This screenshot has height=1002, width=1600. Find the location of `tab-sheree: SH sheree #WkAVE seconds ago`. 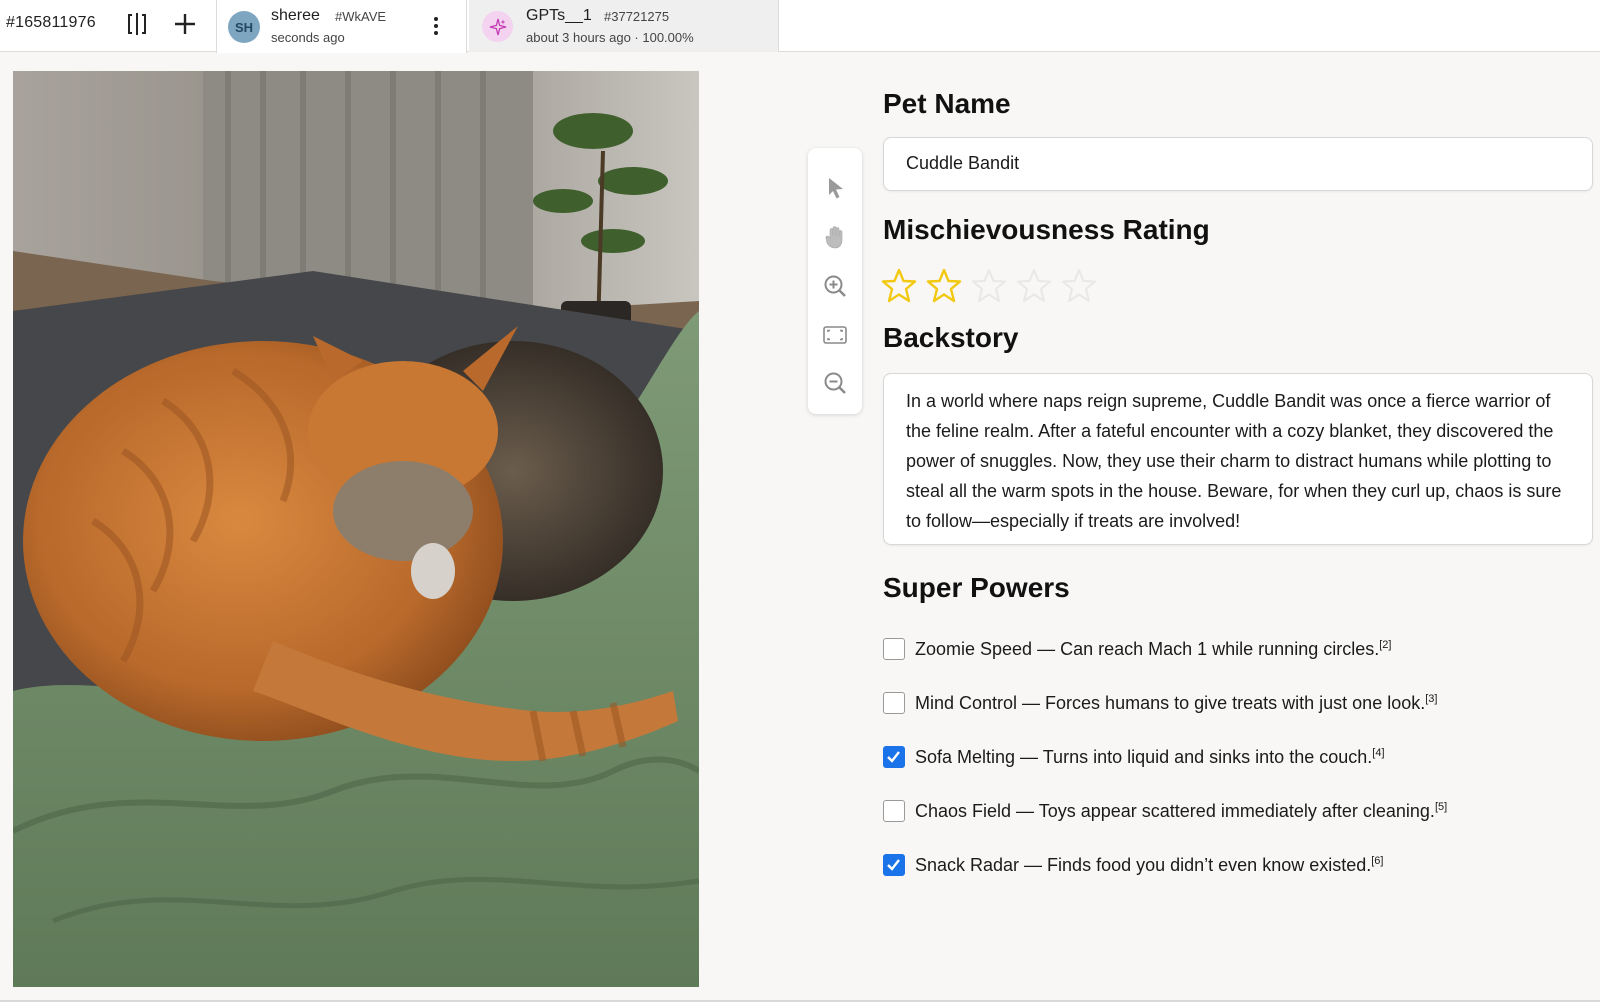

tab-sheree: SH sheree #WkAVE seconds ago is located at coordinates (341, 26).